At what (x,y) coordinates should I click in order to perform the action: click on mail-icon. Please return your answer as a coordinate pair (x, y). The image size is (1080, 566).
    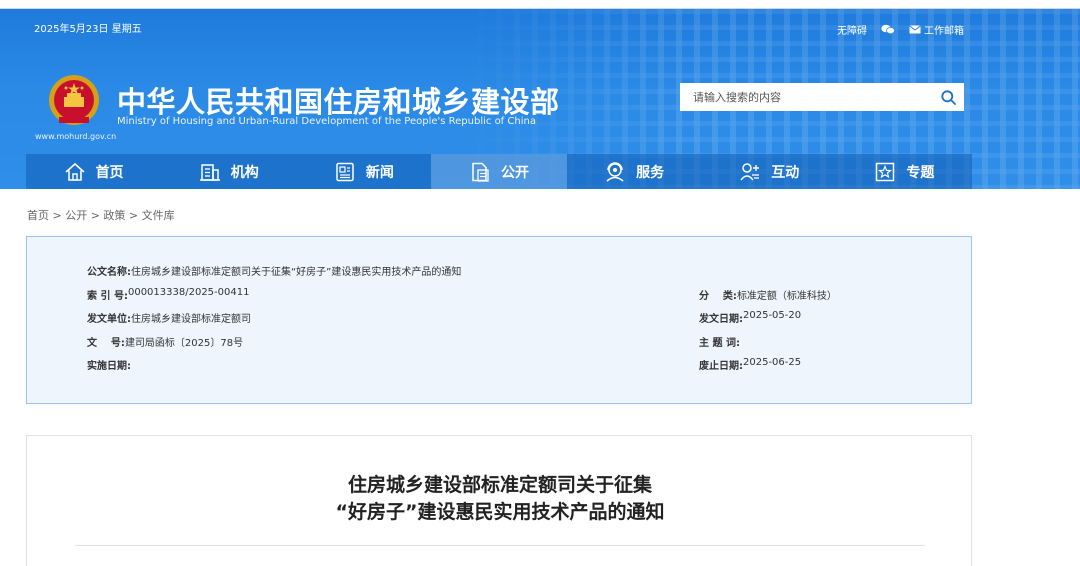
    Looking at the image, I should click on (915, 29).